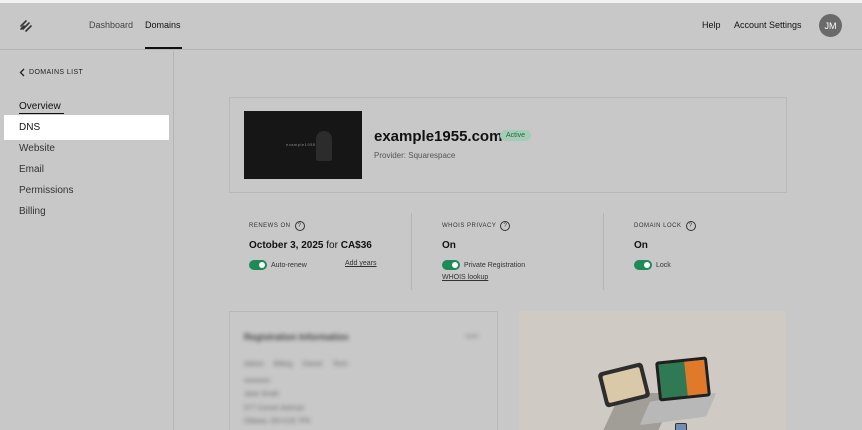 This screenshot has height=430, width=862. I want to click on nav-domains-link: Domains, so click(163, 25).